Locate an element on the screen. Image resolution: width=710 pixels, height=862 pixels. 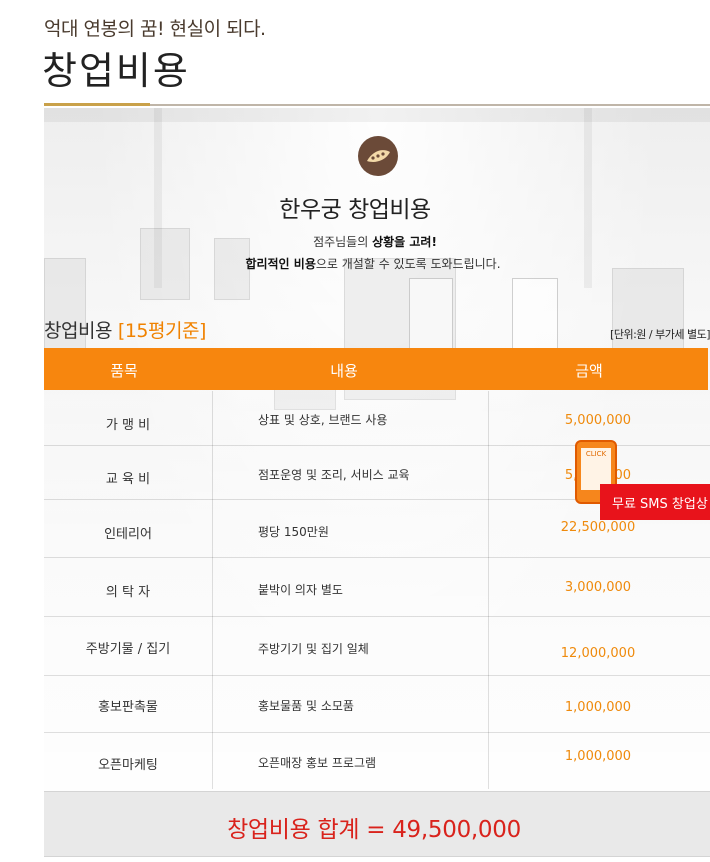
header-amount: 금액 is located at coordinates (589, 371).